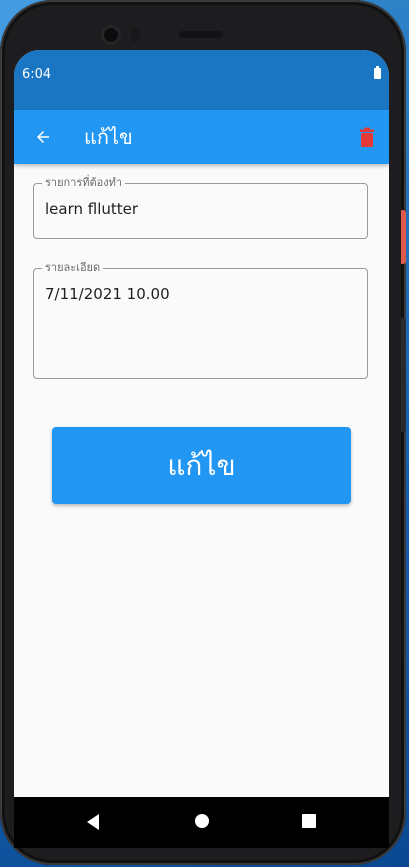 The height and width of the screenshot is (867, 409). I want to click on detail-field-label: รายละเอียด, so click(73, 268).